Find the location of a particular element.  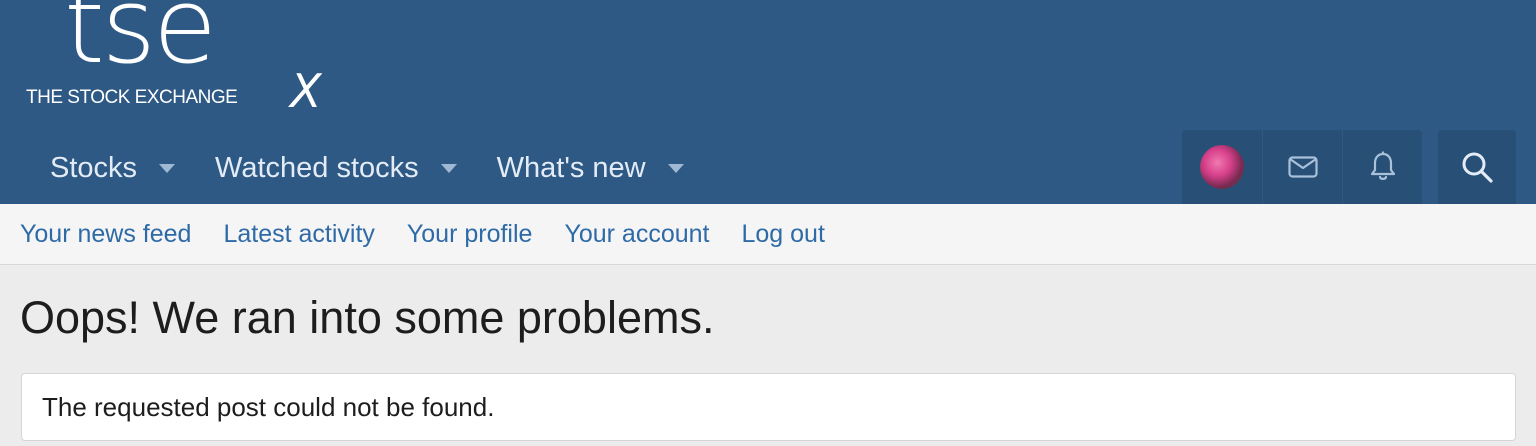

nav-tab-whats-new: What's new is located at coordinates (590, 168).